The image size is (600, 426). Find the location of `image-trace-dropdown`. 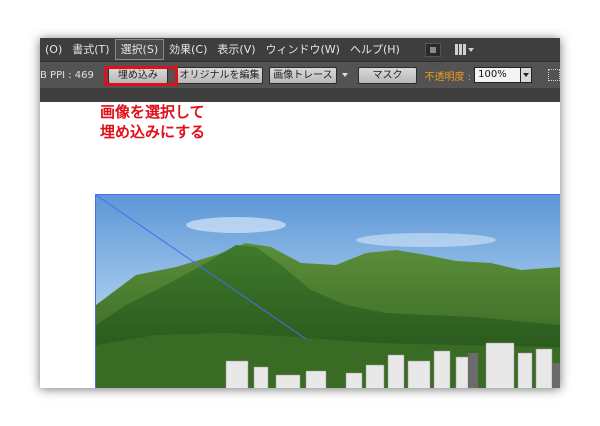

image-trace-dropdown is located at coordinates (345, 75).